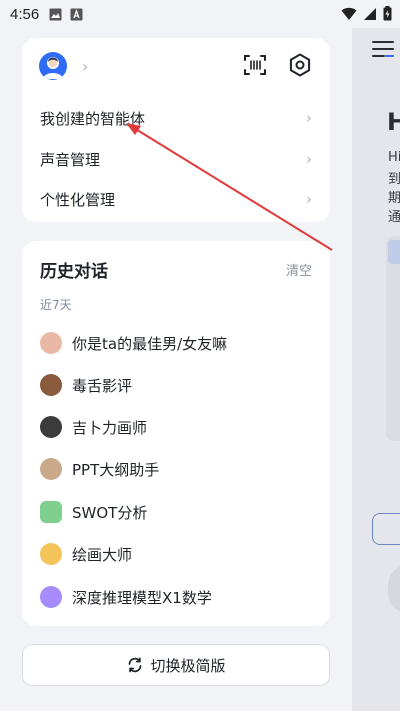 The height and width of the screenshot is (711, 400). I want to click on background-chip, so click(394, 252).